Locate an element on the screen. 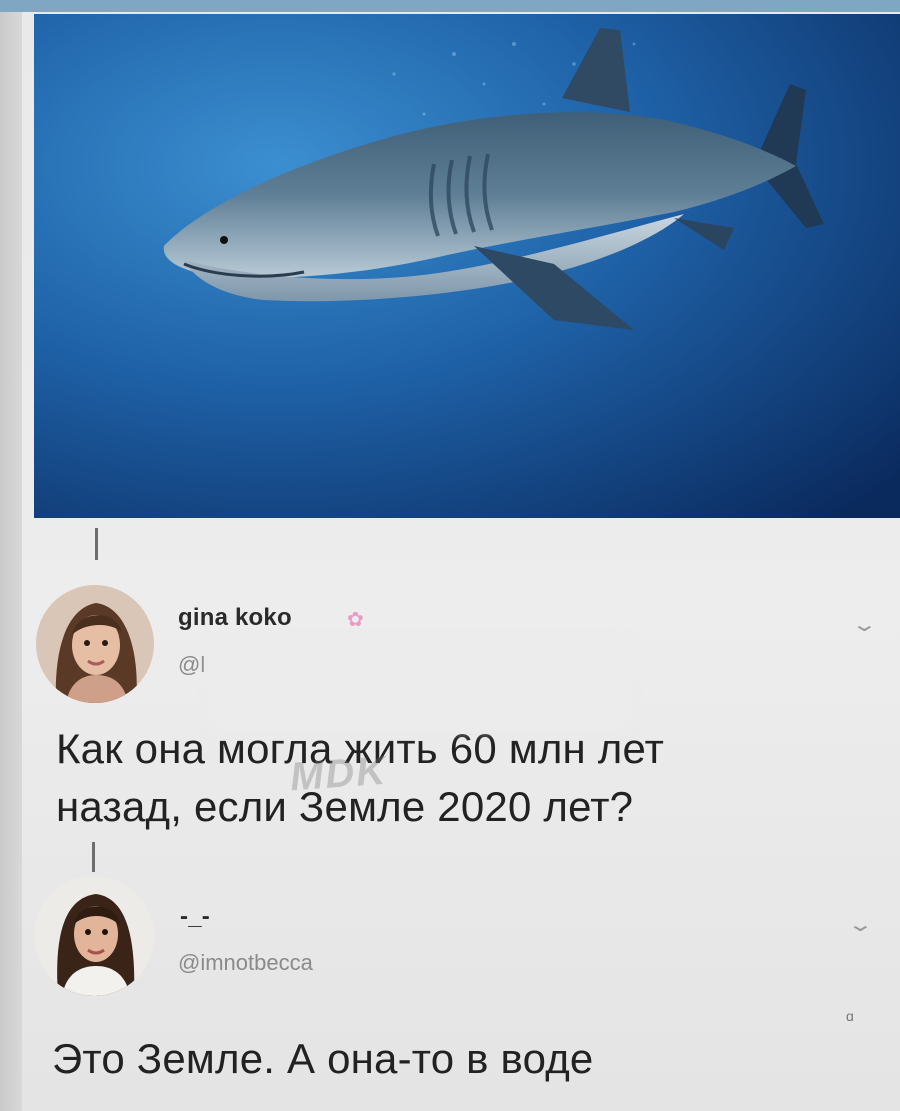 The image size is (900, 1111). user-handle: @imnotbecca is located at coordinates (245, 963).